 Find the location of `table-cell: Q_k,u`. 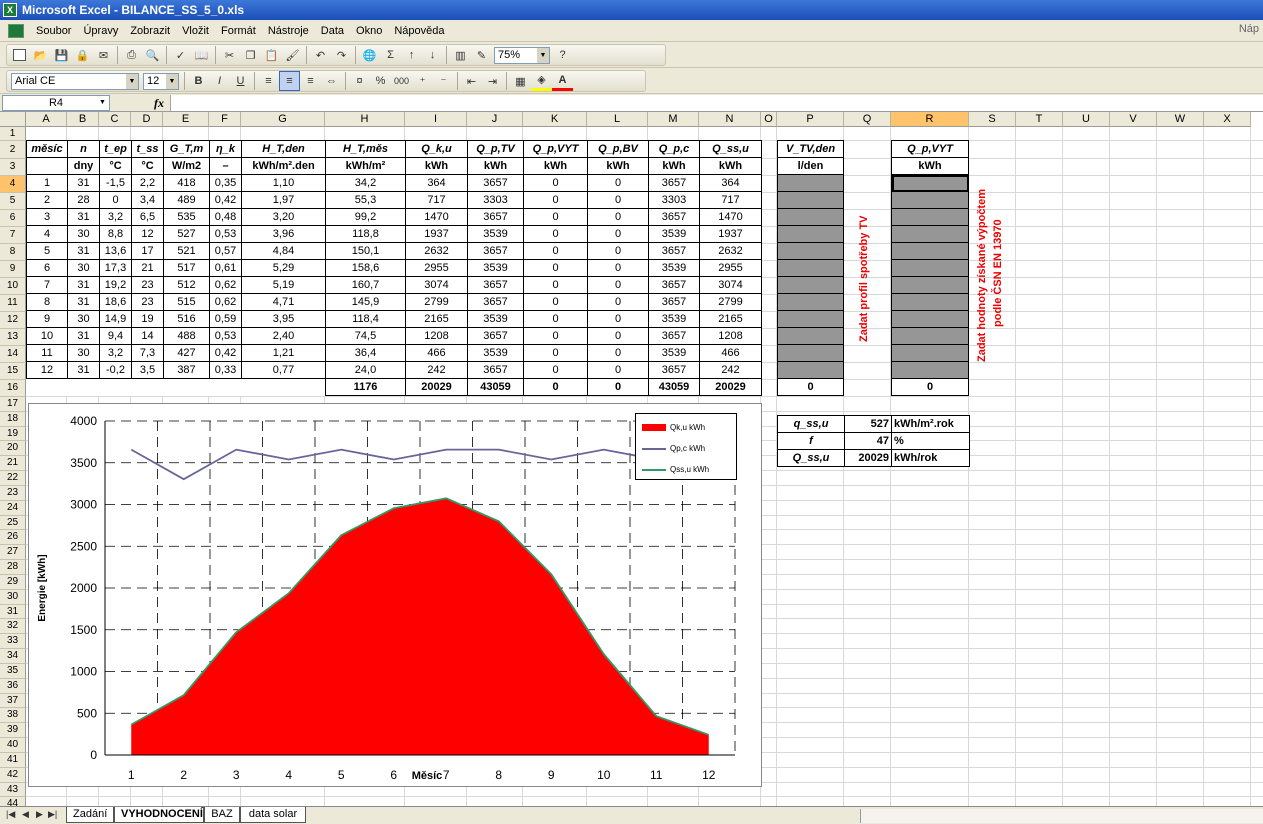

table-cell: Q_k,u is located at coordinates (436, 149).